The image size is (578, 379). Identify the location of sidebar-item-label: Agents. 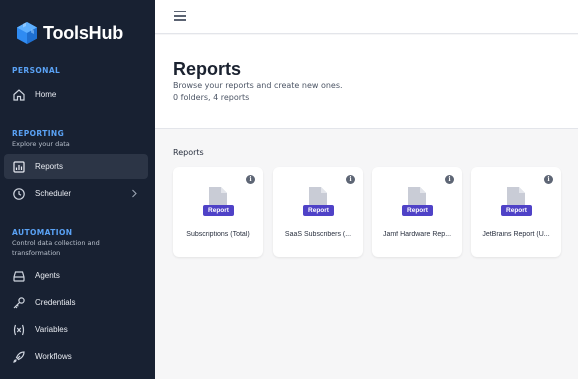
(47, 275).